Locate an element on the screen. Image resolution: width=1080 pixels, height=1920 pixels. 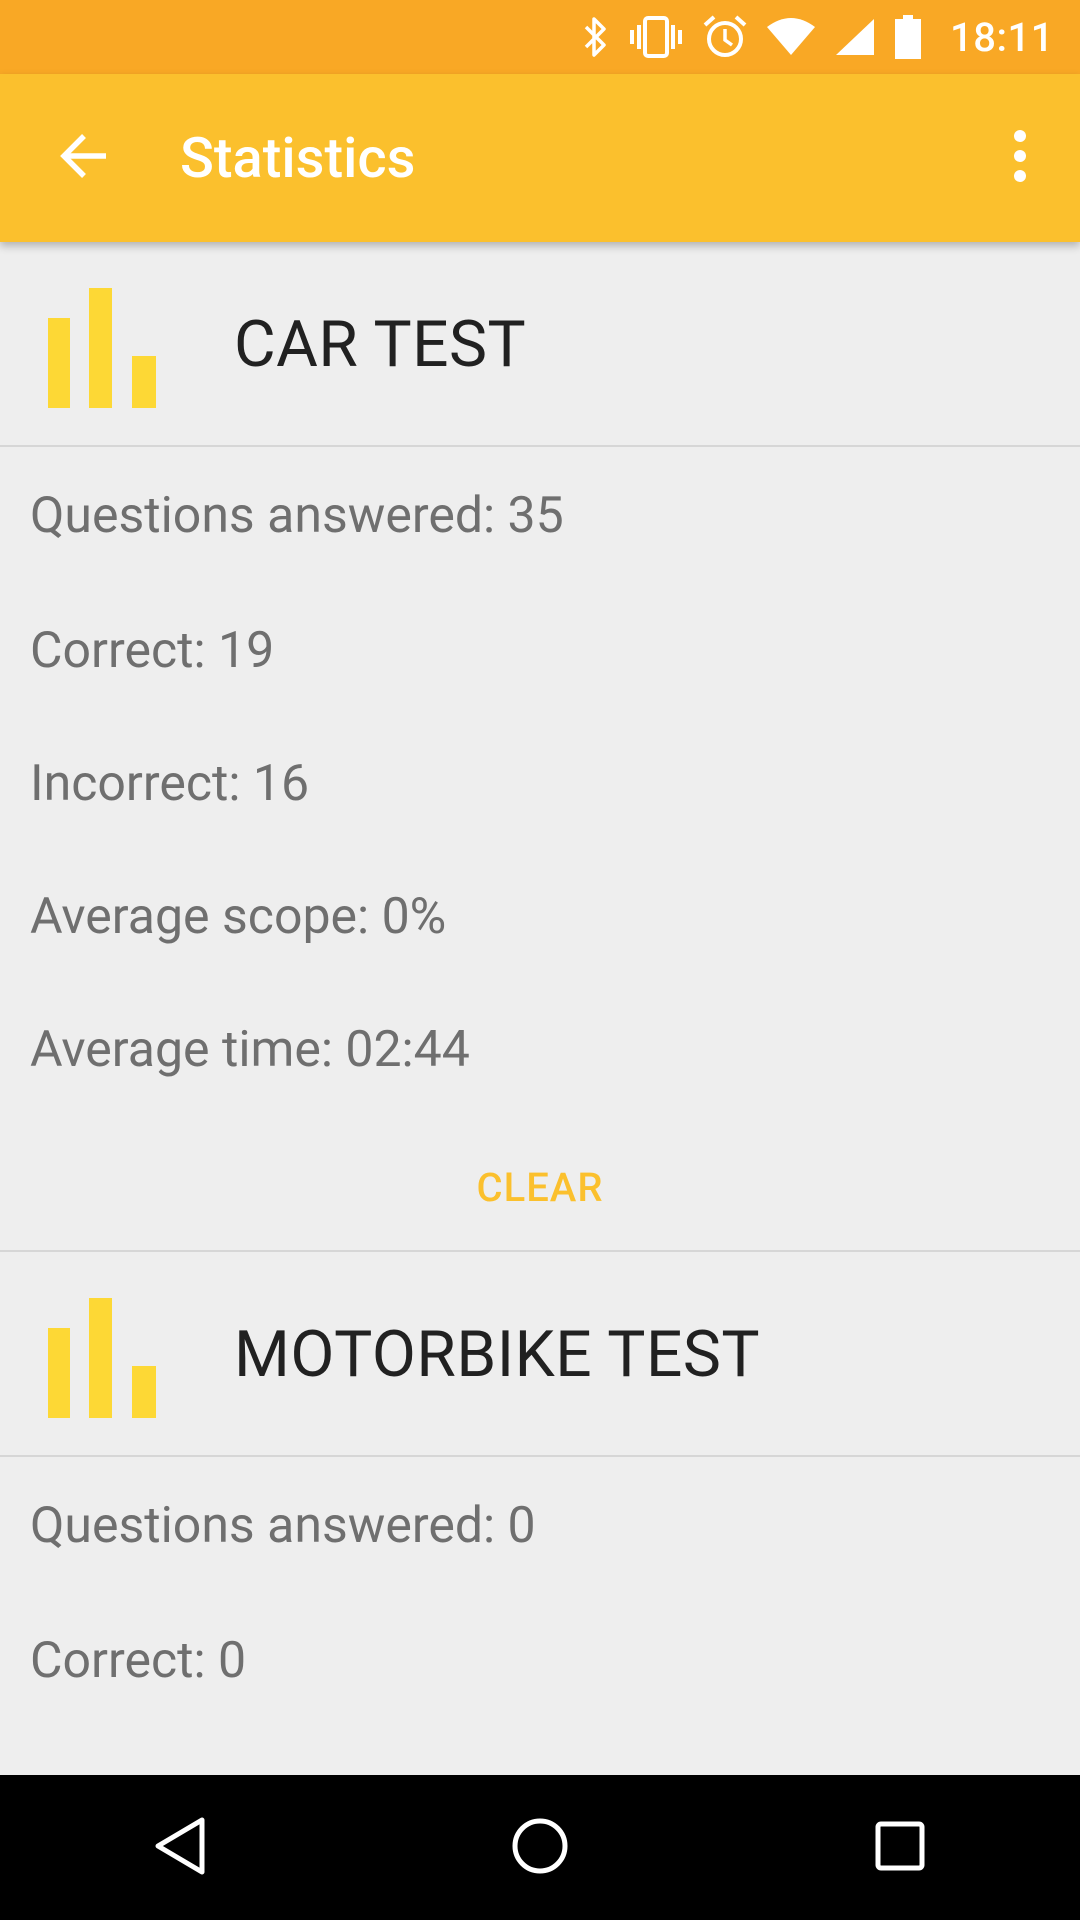
signal-icon is located at coordinates (855, 37).